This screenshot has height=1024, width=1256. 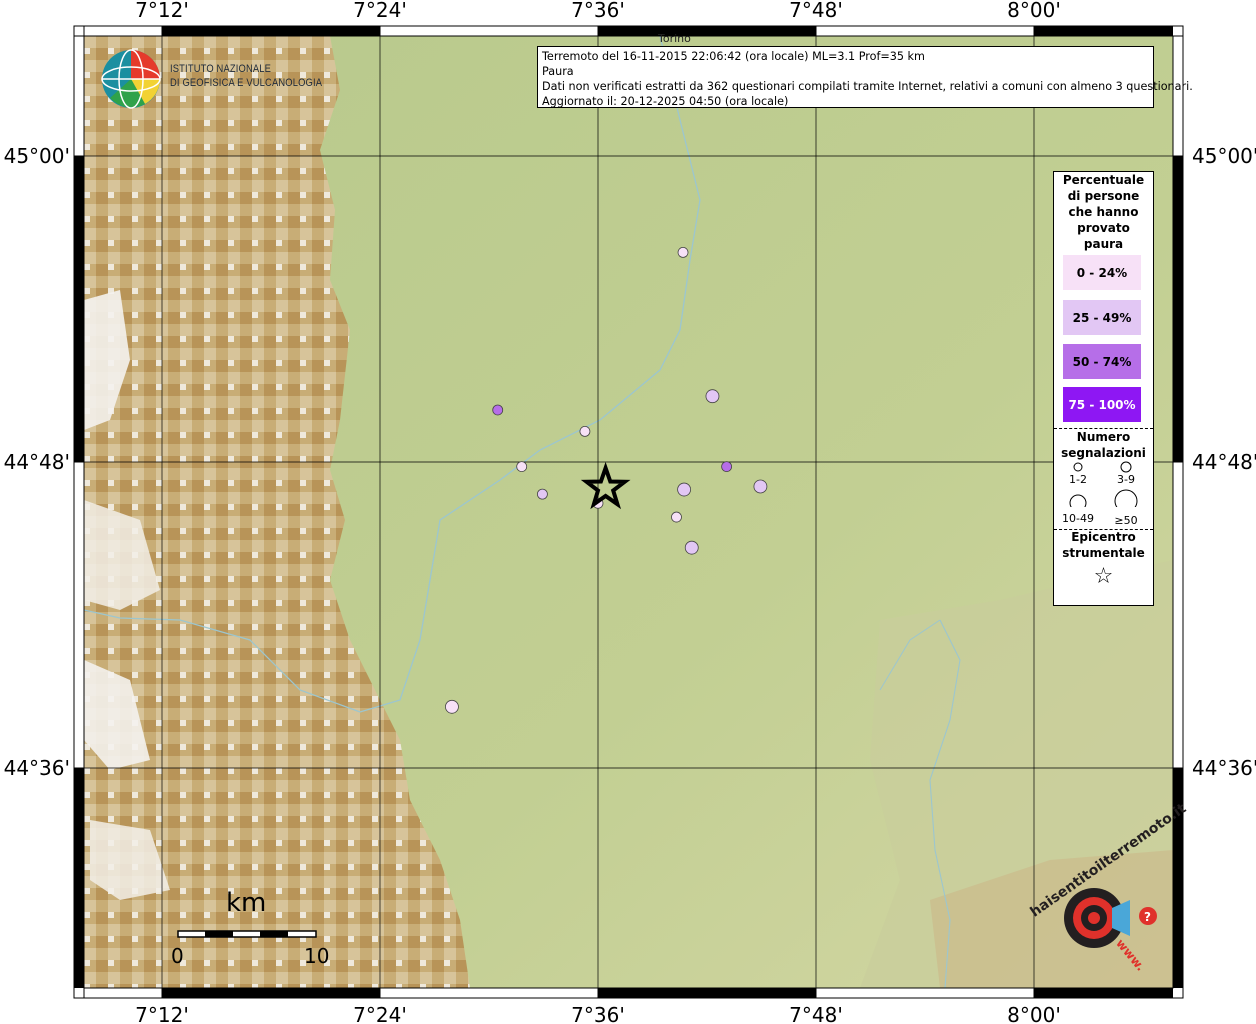 I want to click on lon-label-bottom: 7°24', so click(x=380, y=1013).